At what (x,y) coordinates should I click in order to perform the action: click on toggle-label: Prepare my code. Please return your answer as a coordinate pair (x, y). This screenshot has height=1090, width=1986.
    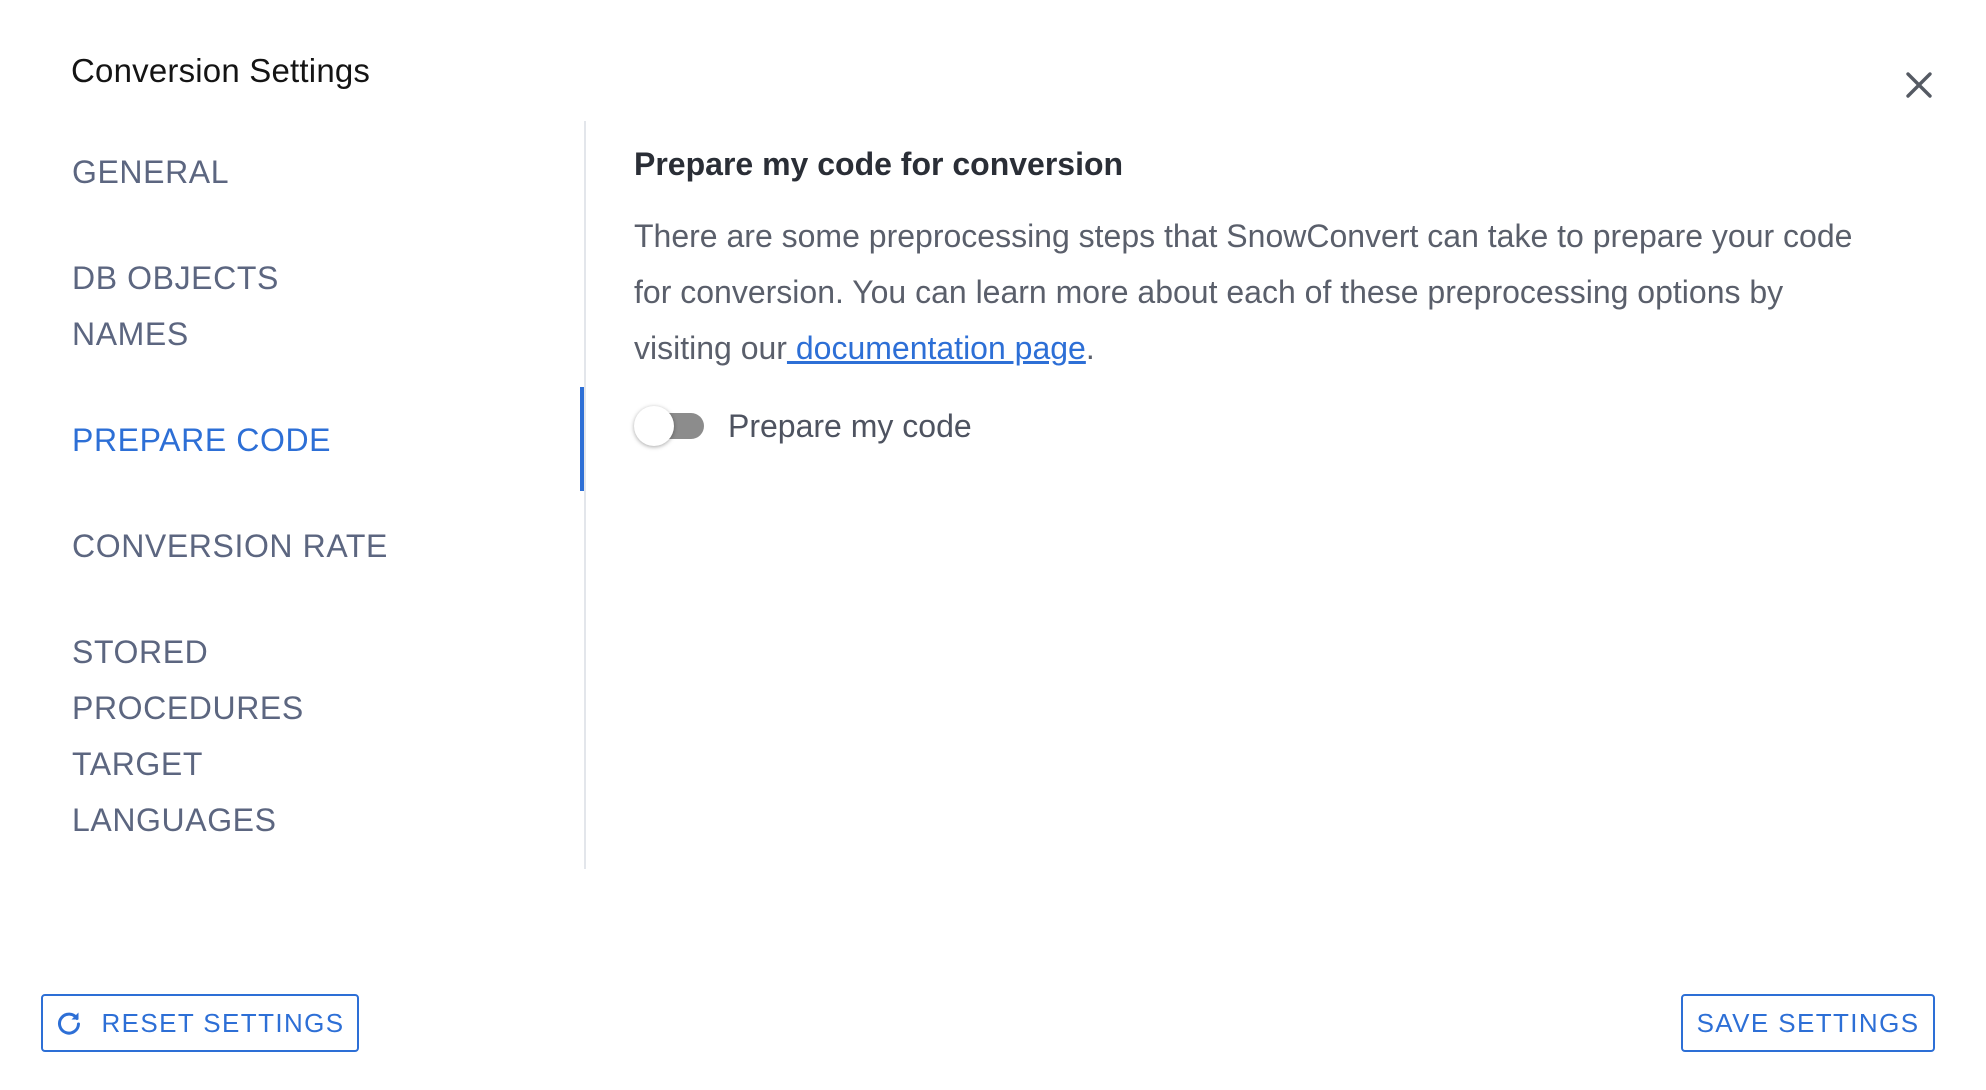
    Looking at the image, I should click on (850, 425).